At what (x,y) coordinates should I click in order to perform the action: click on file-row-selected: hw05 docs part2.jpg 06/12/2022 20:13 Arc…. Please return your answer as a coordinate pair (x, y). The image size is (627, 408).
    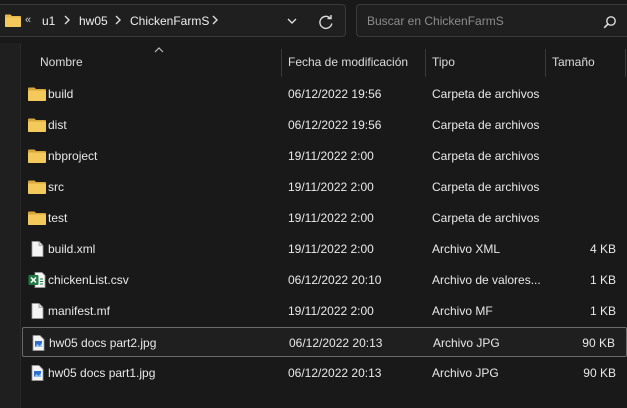
    Looking at the image, I should click on (324, 342).